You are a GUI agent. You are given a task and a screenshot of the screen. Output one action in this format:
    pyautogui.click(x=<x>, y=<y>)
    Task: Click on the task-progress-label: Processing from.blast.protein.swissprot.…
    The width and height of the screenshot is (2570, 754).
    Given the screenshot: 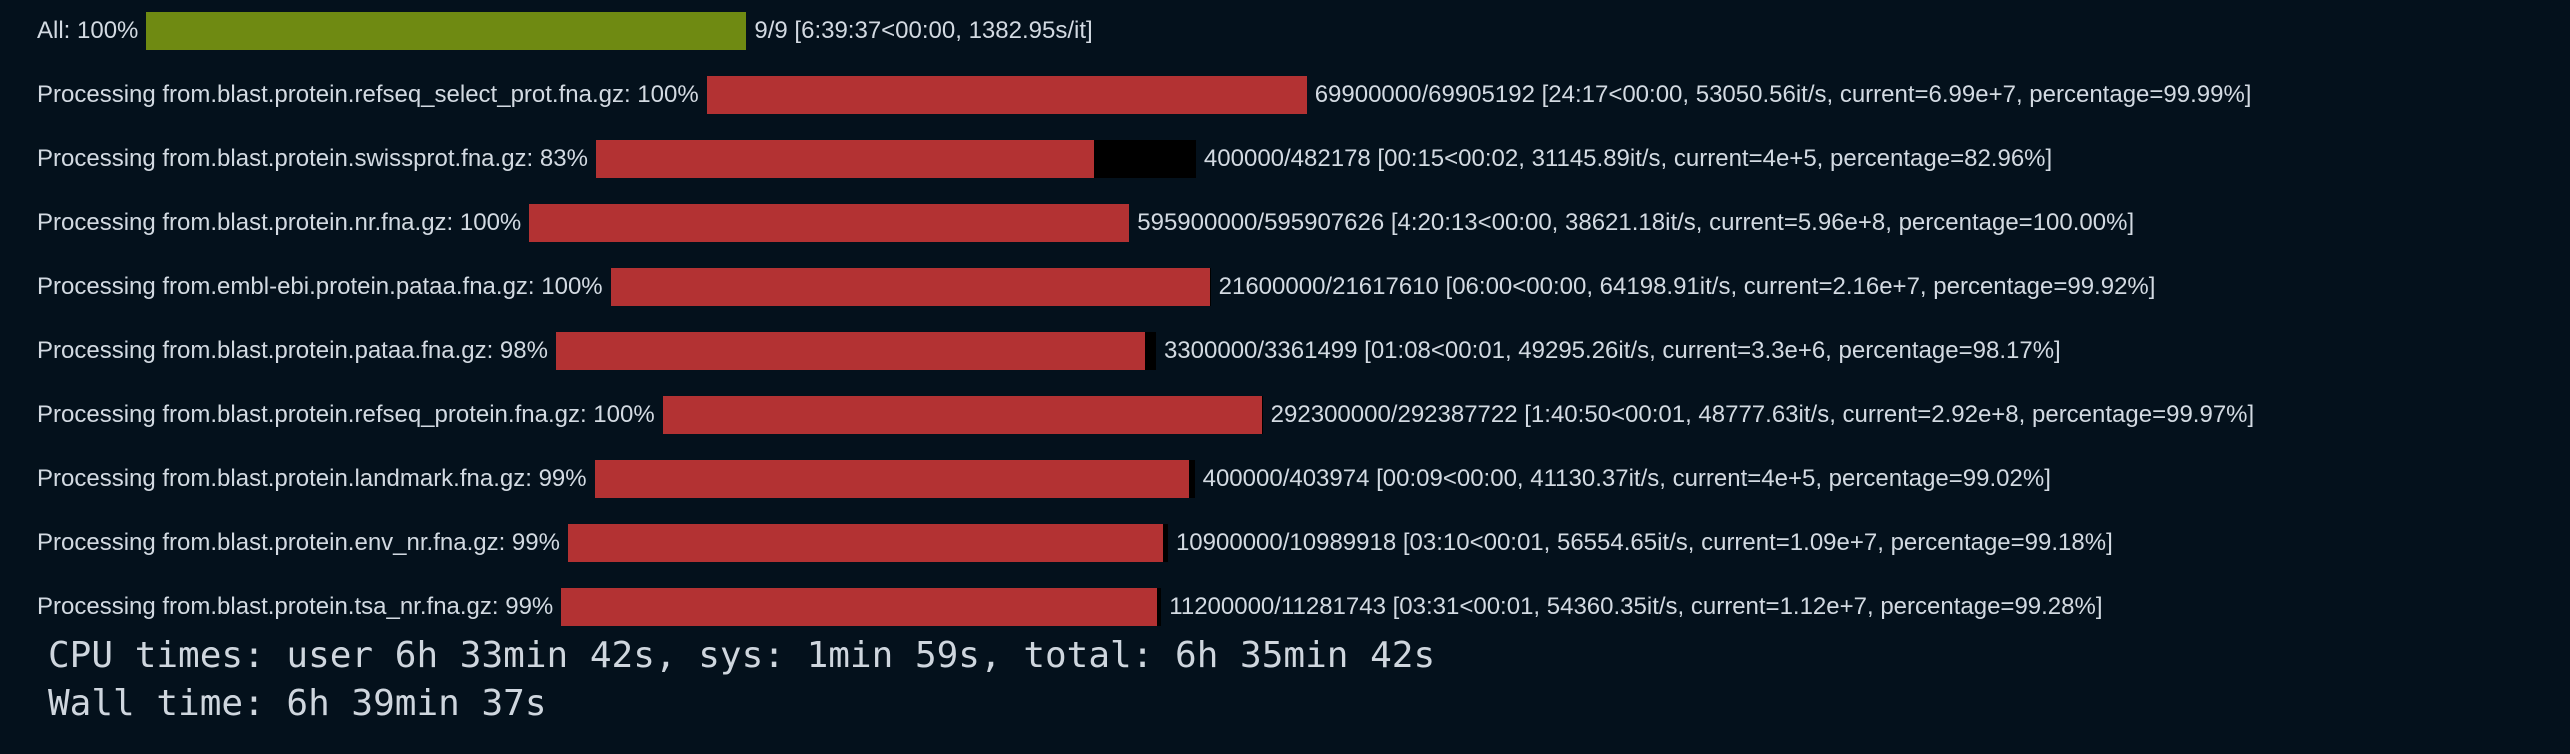 What is the action you would take?
    pyautogui.click(x=312, y=158)
    